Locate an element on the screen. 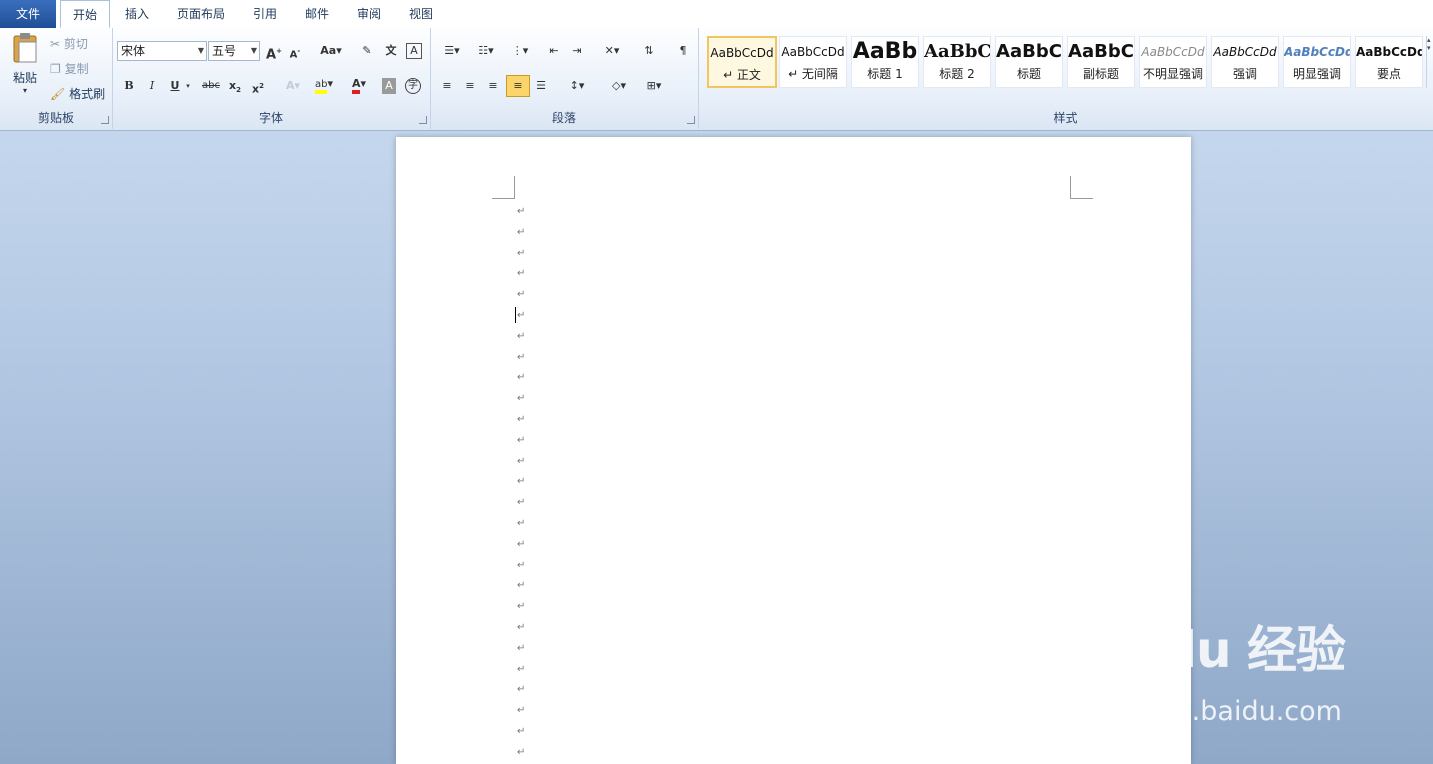 The width and height of the screenshot is (1433, 764). font-color-icon: A▾ is located at coordinates (359, 85).